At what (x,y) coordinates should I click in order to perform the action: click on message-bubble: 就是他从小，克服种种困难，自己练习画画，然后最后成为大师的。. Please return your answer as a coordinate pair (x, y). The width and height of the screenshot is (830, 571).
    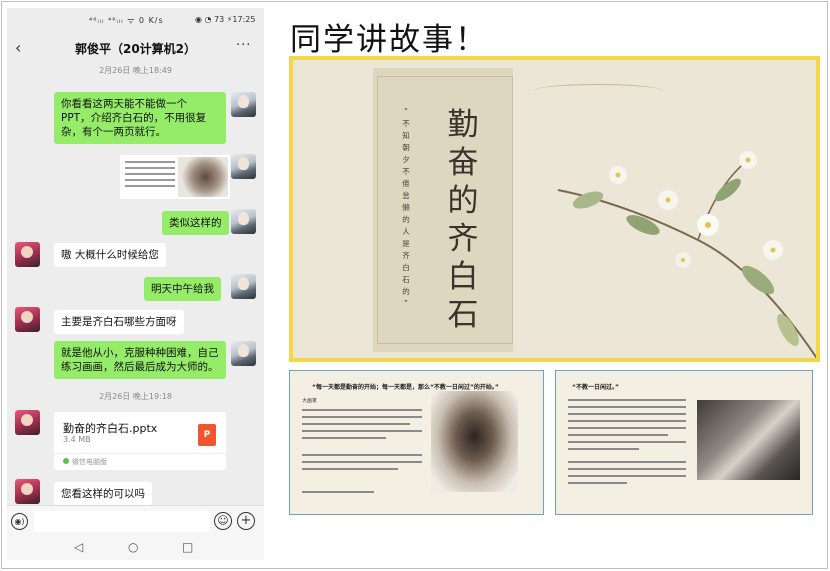
    Looking at the image, I should click on (140, 360).